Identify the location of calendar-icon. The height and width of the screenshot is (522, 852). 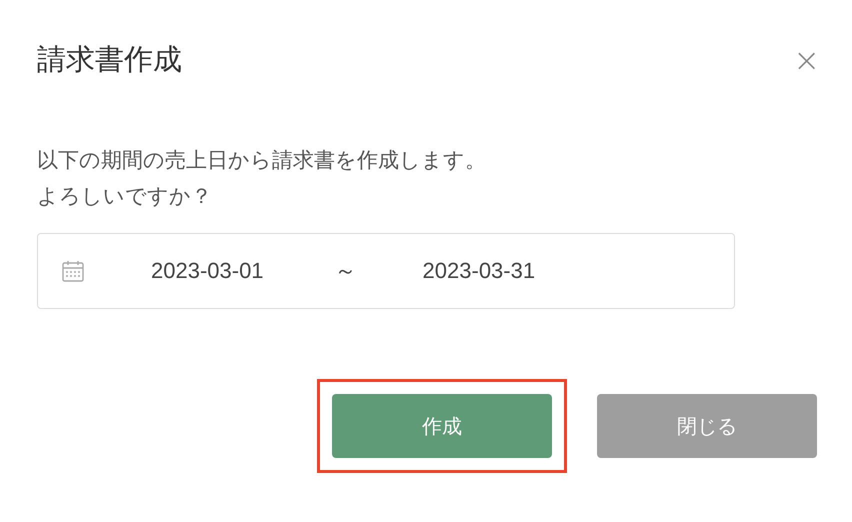
(73, 271).